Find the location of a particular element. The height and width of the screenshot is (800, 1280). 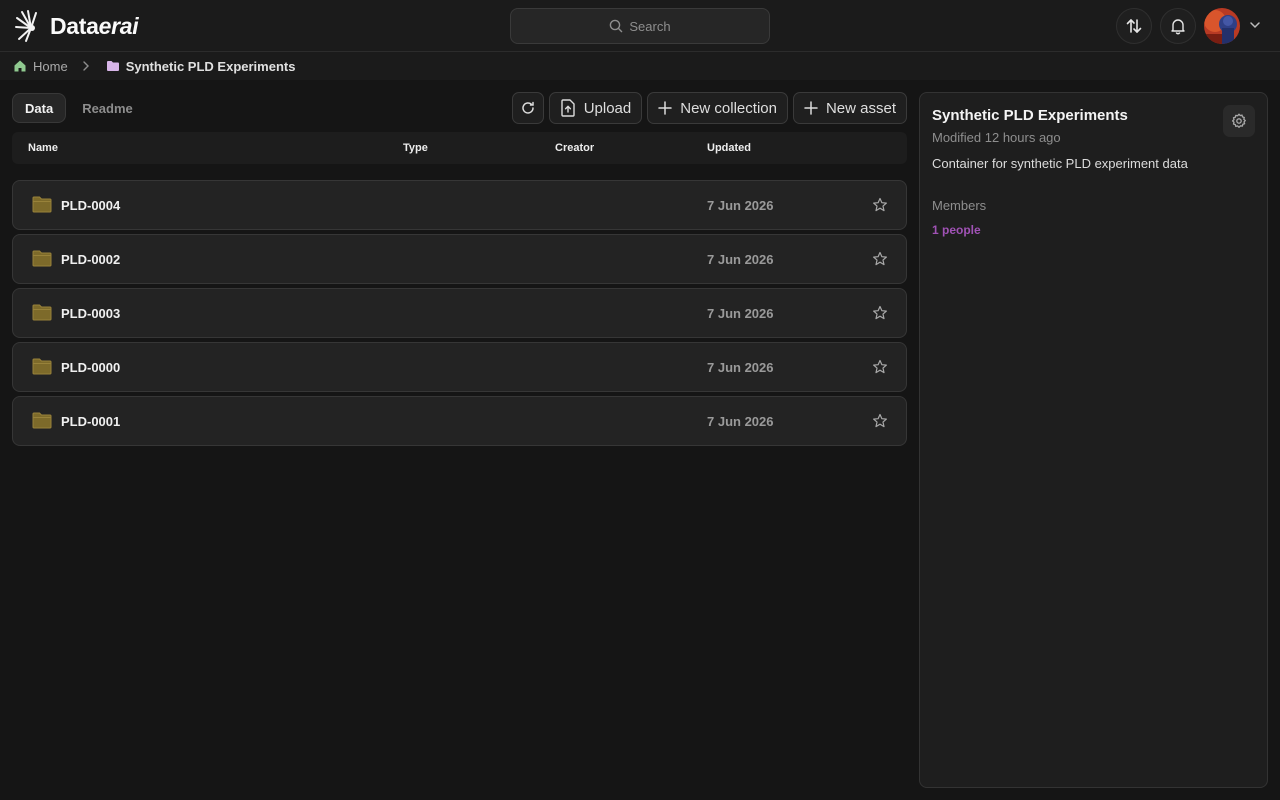

row-name: PLD-0003 is located at coordinates (91, 313).